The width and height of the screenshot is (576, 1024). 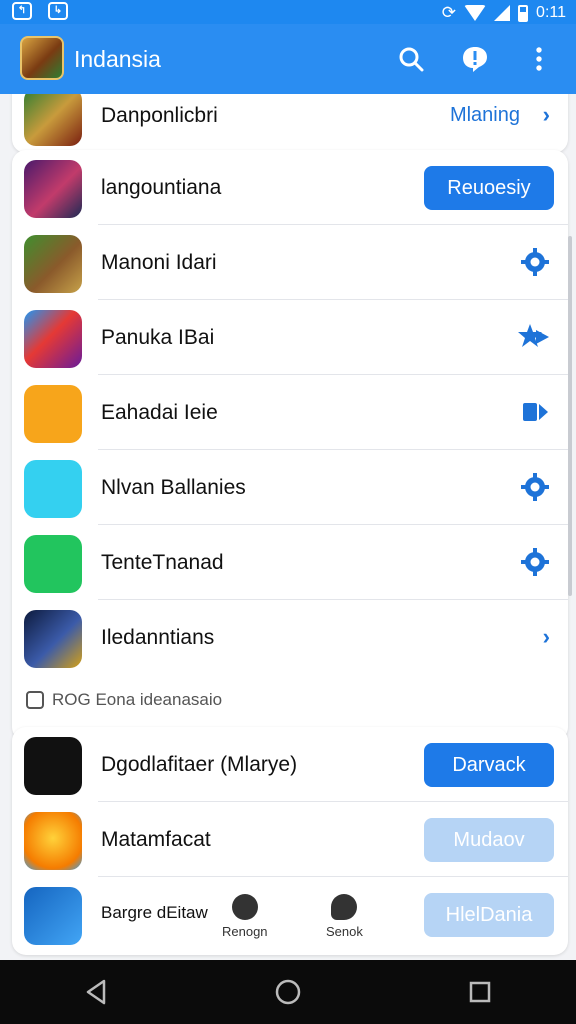 I want to click on globe-icon, so click(x=244, y=907).